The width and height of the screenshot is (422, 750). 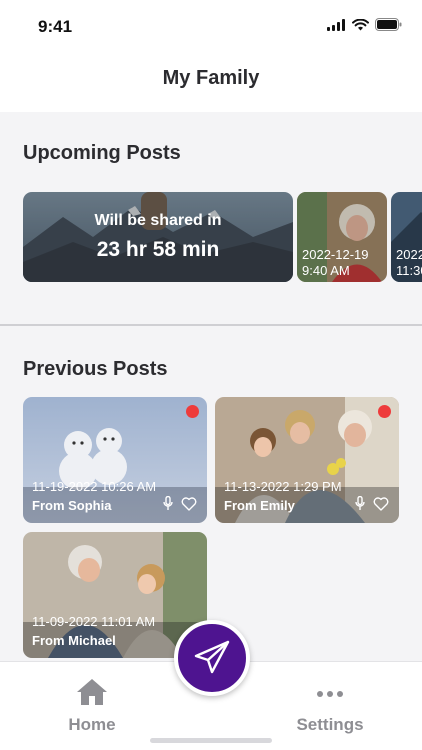 What do you see at coordinates (388, 24) in the screenshot?
I see `battery-icon` at bounding box center [388, 24].